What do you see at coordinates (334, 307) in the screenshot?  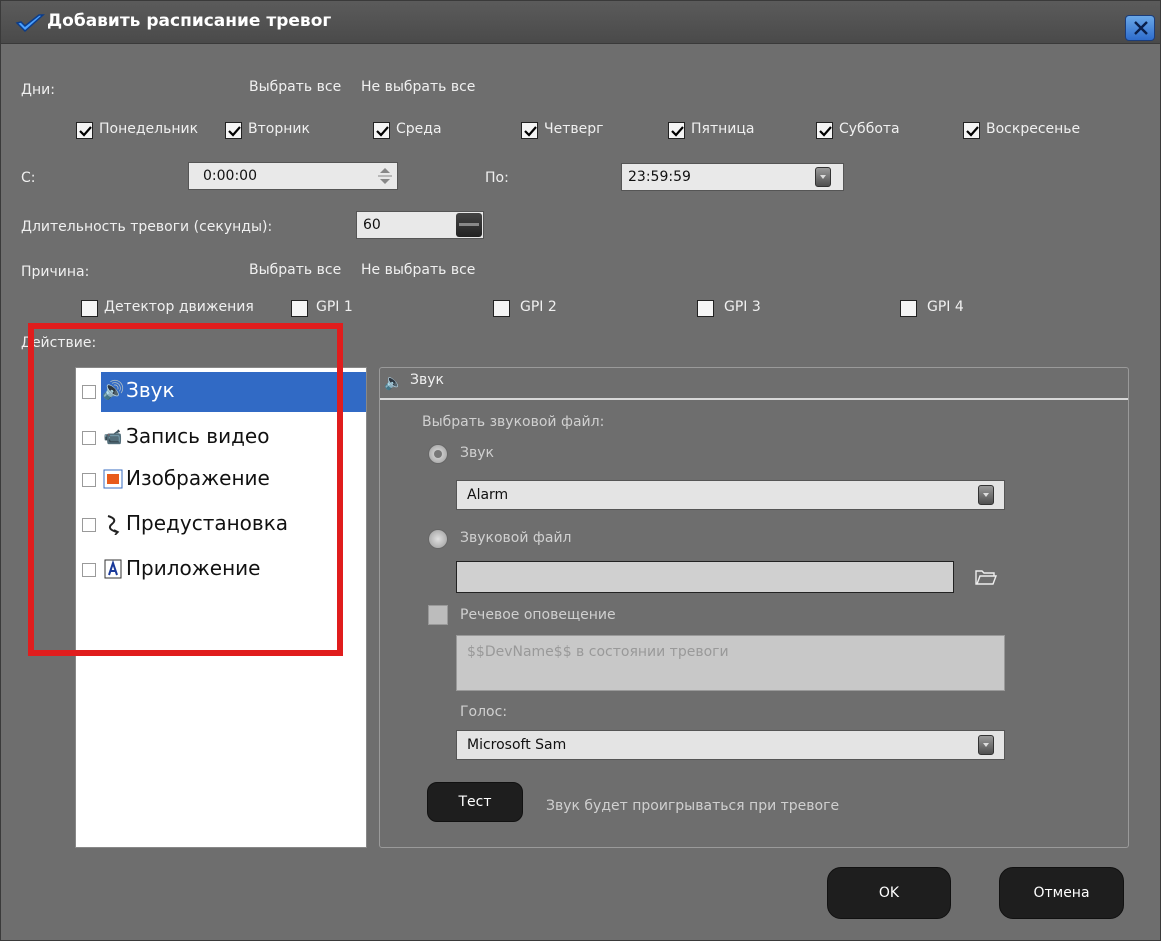 I see `reason-label-gpi1: GPI 1` at bounding box center [334, 307].